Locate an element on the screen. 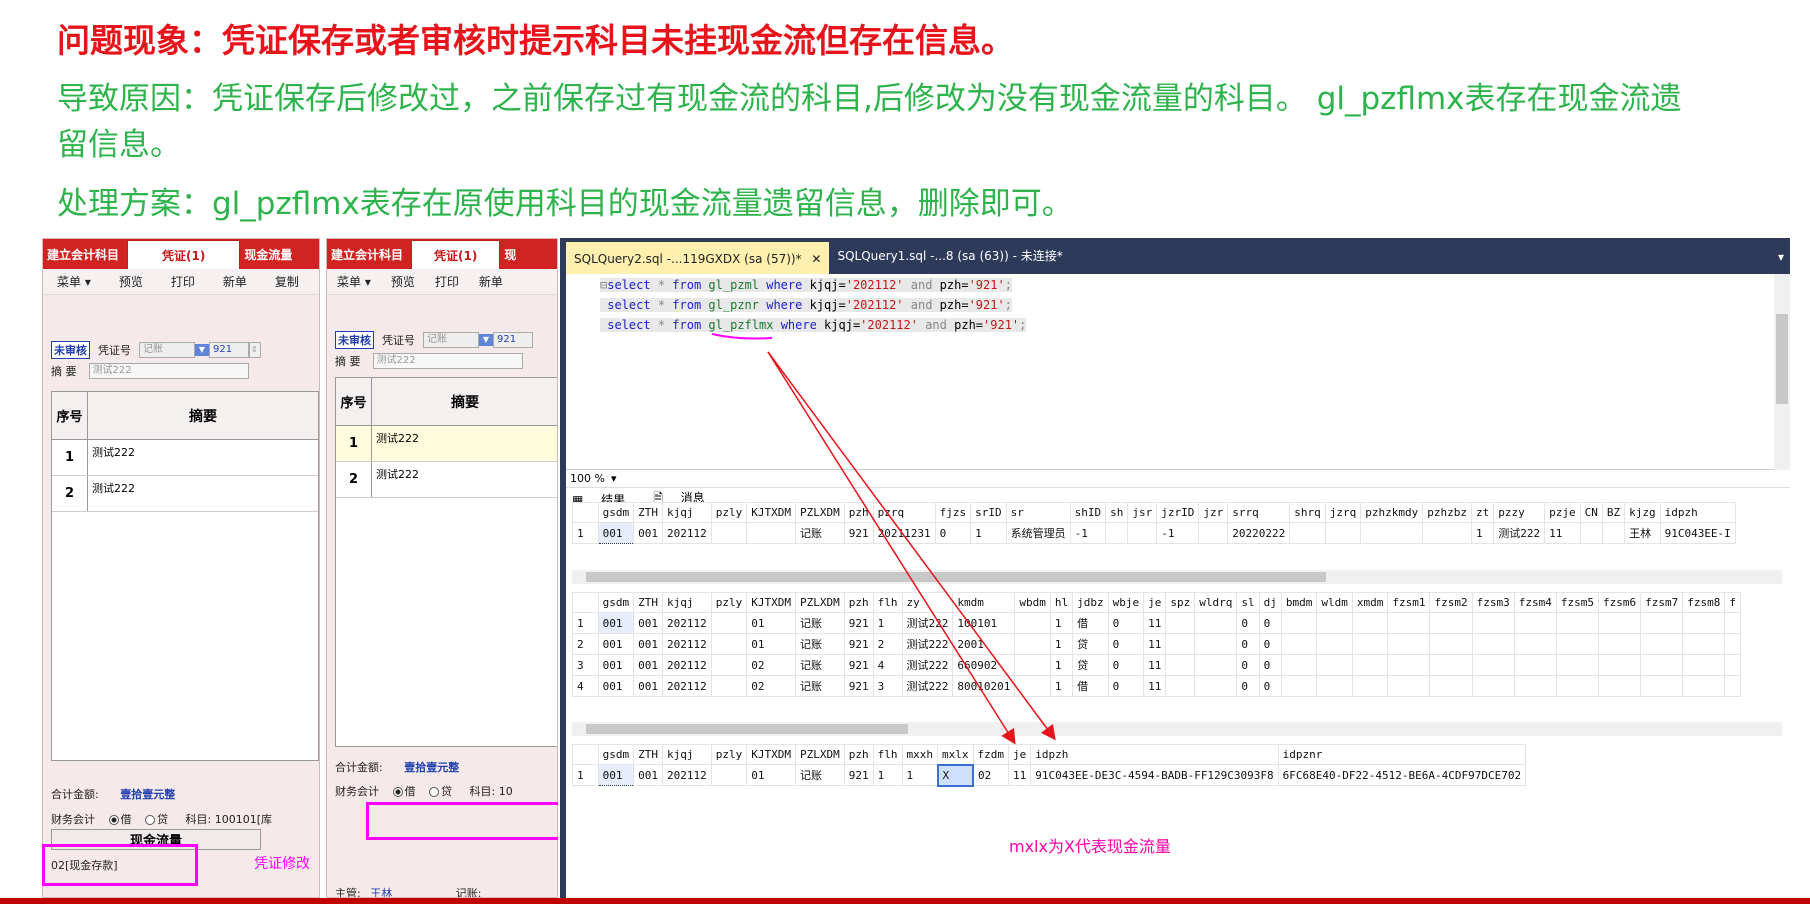 The image size is (1810, 904). column-header: wldrq is located at coordinates (1216, 602).